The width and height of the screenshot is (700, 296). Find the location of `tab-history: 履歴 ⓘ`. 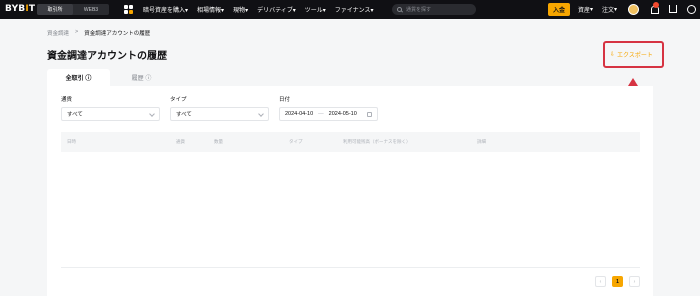

tab-history: 履歴 ⓘ is located at coordinates (141, 77).